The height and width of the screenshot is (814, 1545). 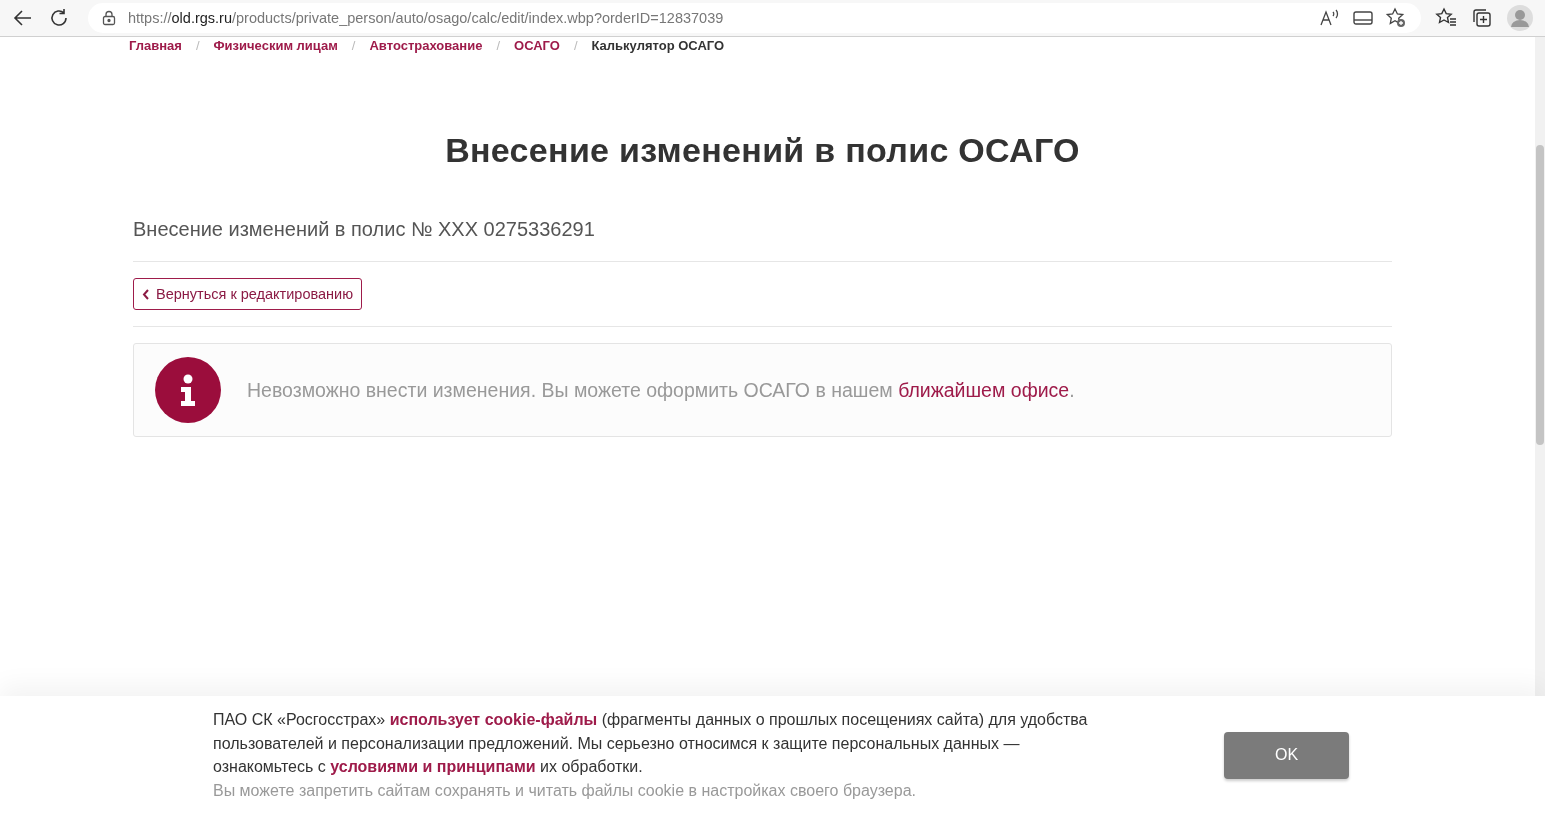 What do you see at coordinates (426, 18) in the screenshot?
I see `url-text: https://old.rgs.ru/products/private_person/auto/osago/calc/edit/index.wbp?orderID=12837039` at bounding box center [426, 18].